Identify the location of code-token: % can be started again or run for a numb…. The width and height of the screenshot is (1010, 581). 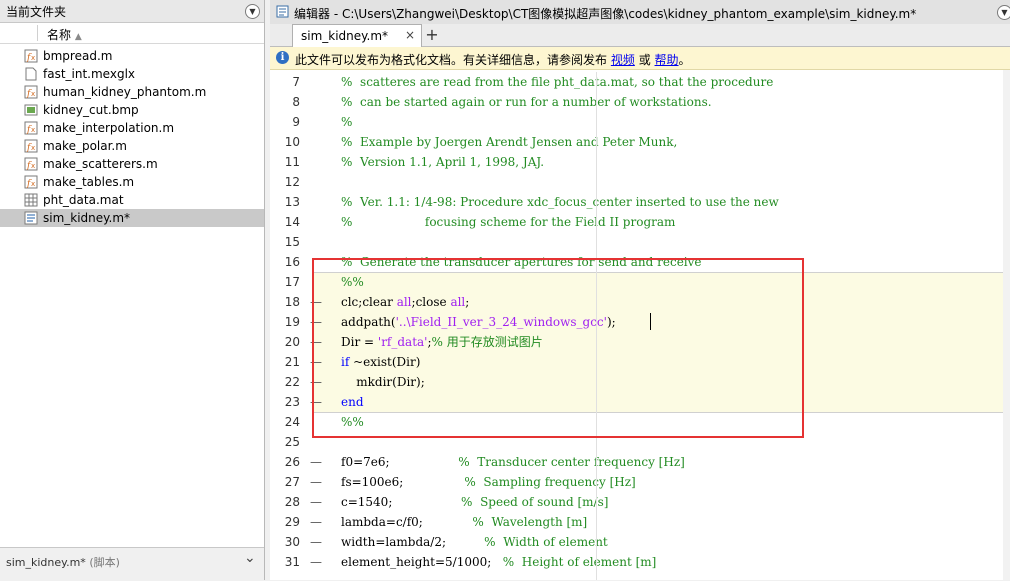
(526, 102).